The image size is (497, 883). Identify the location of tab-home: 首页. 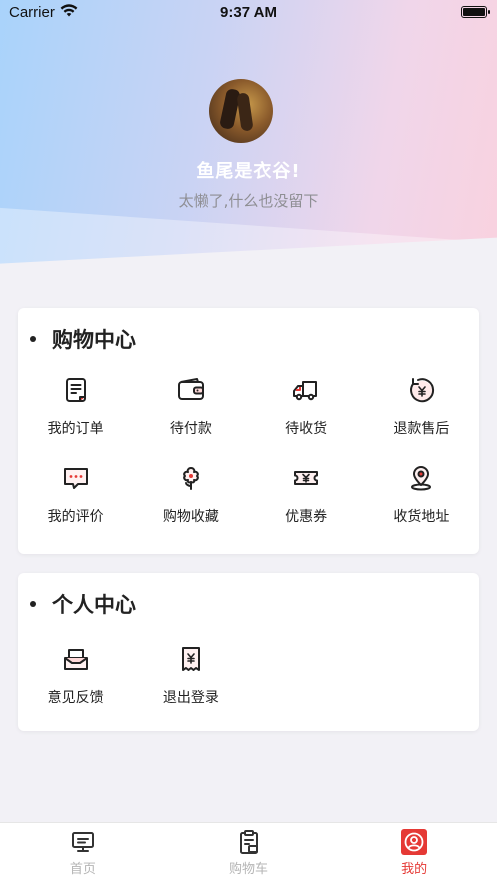
(83, 853).